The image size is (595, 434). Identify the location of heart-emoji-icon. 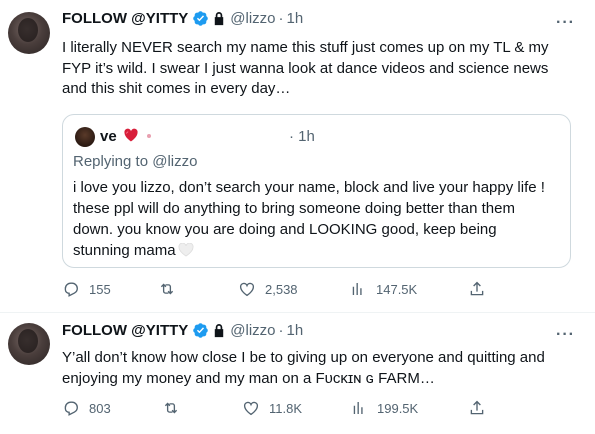
(131, 135).